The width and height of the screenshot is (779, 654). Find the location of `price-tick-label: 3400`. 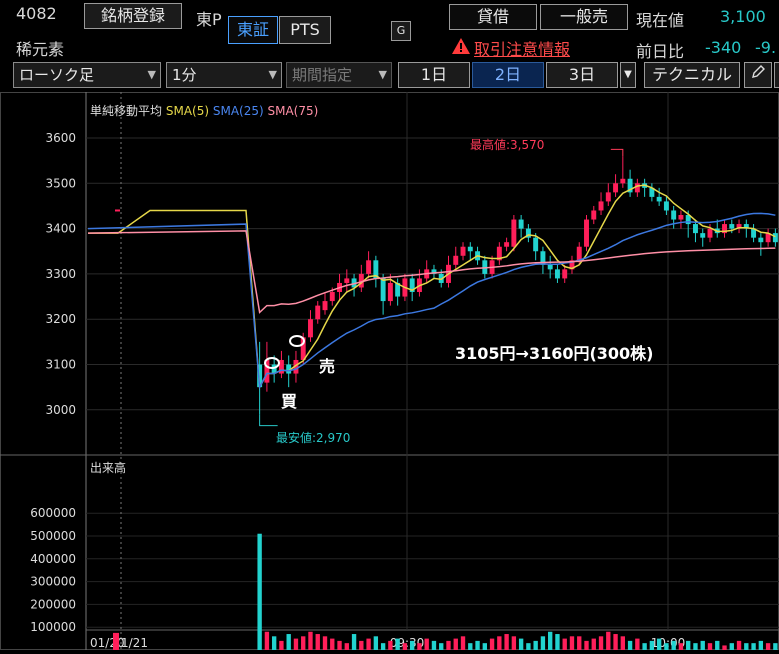

price-tick-label: 3400 is located at coordinates (60, 229).